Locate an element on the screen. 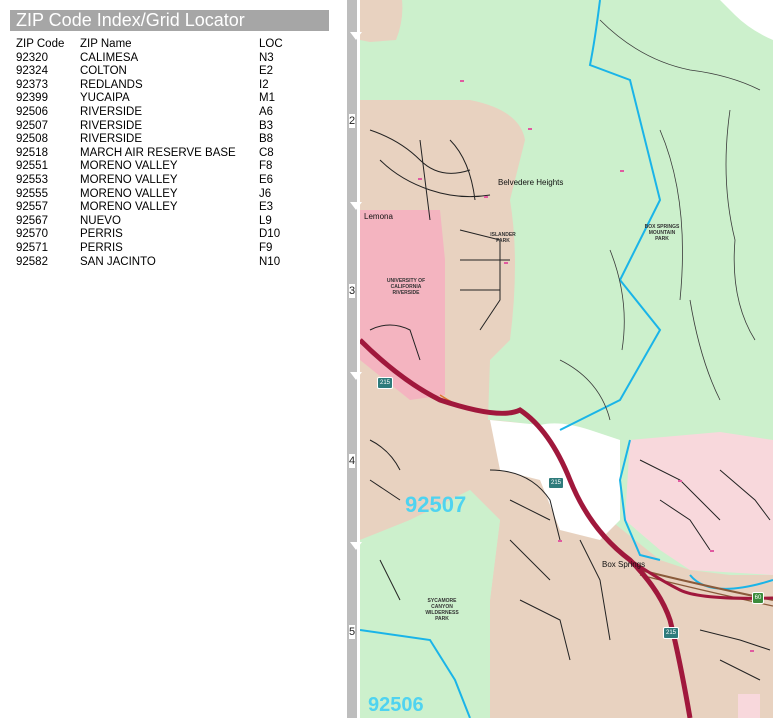 Image resolution: width=773 pixels, height=718 pixels. grid-cell-top is located at coordinates (352, 18).